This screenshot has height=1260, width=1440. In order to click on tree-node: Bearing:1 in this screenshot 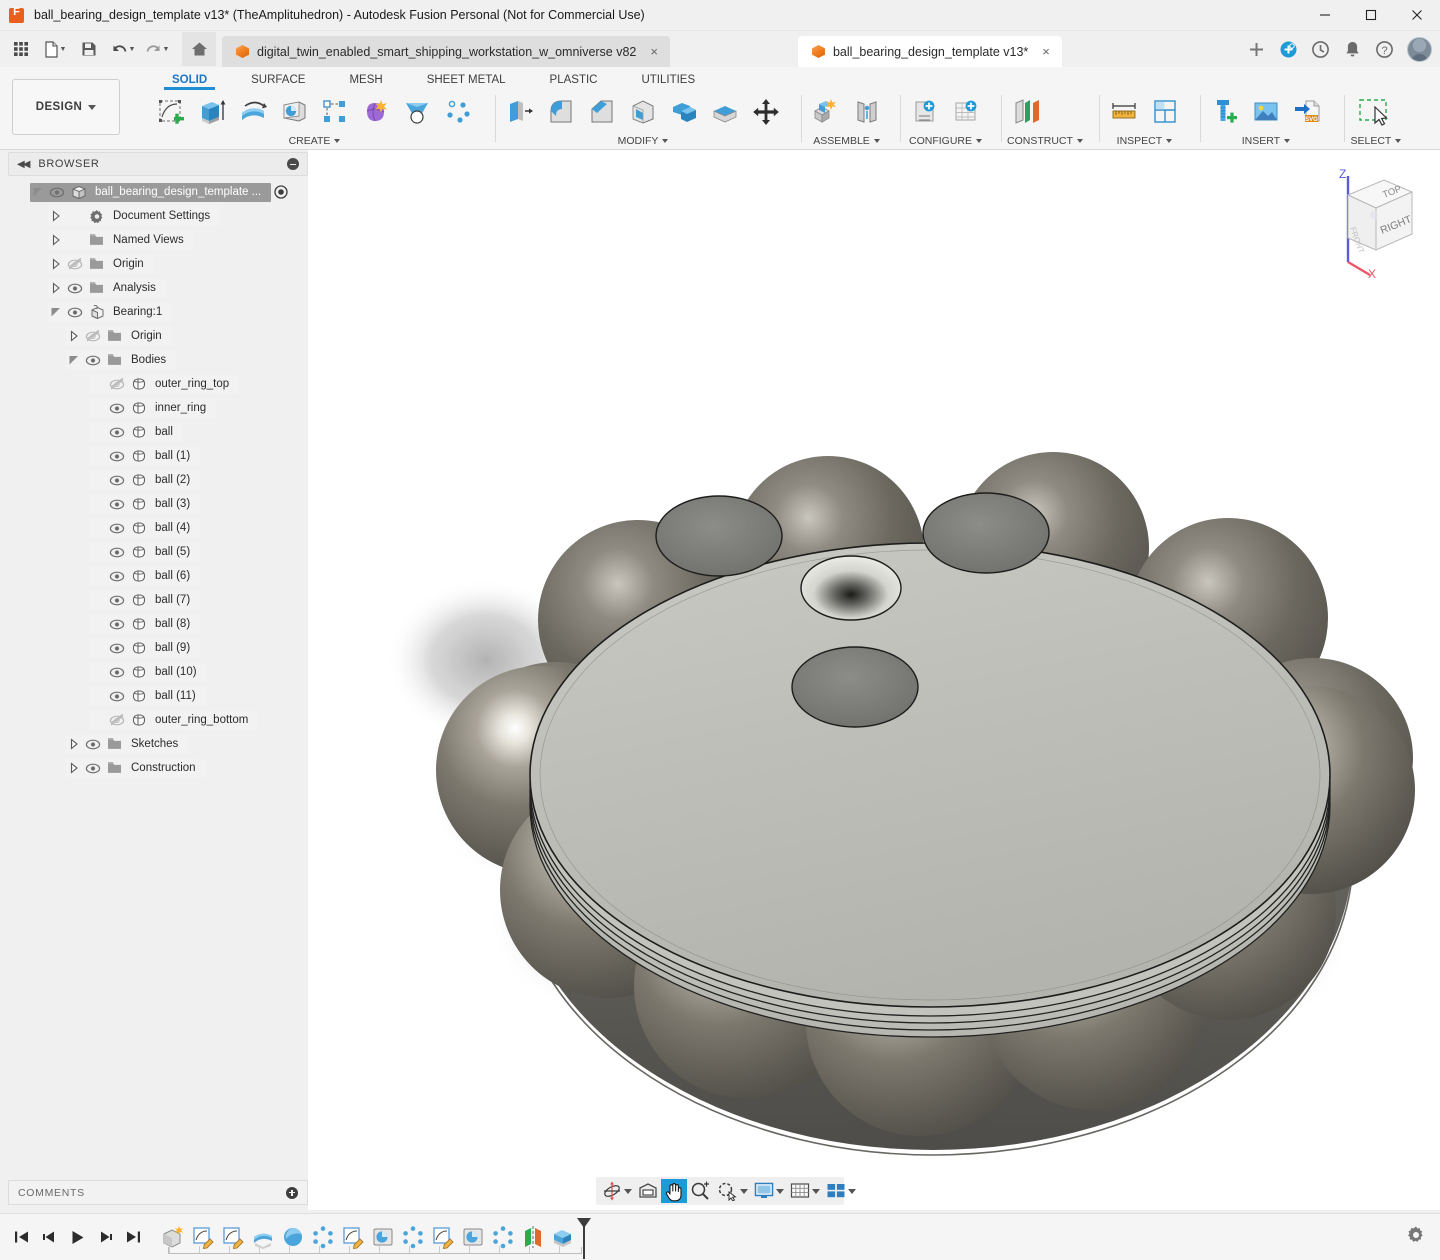, I will do `click(158, 312)`.